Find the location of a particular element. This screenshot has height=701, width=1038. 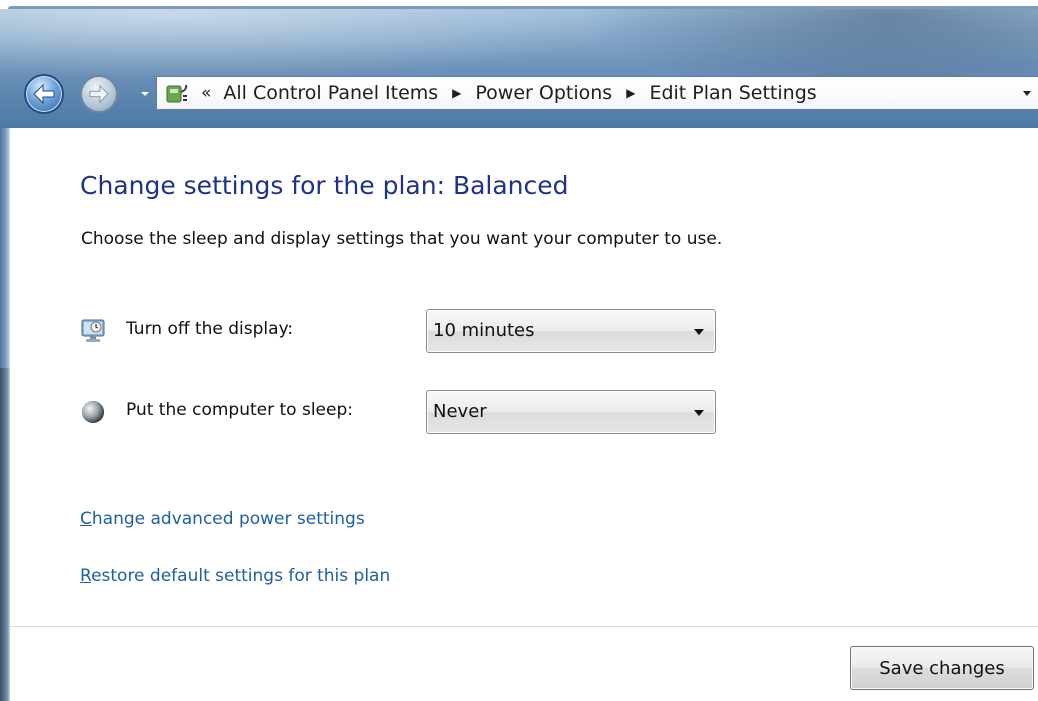

back-arrow-icon is located at coordinates (44, 94).